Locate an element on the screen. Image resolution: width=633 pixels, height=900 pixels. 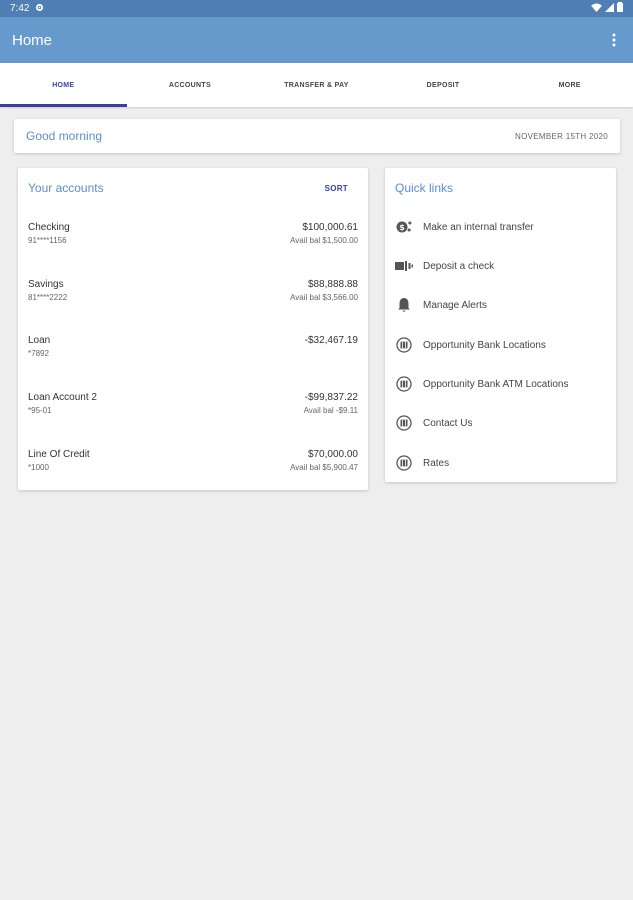
status-time: 7:42 is located at coordinates (20, 8).